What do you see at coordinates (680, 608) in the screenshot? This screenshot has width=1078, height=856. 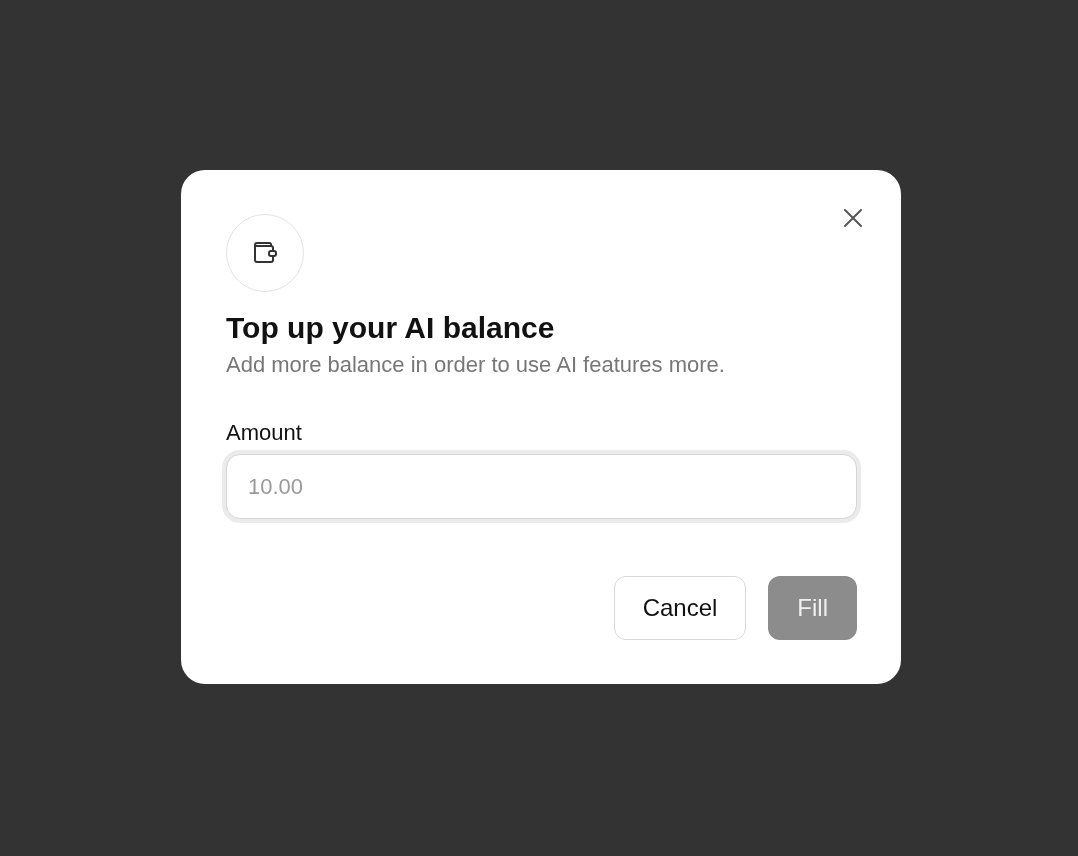 I see `cancel-button: Cancel` at bounding box center [680, 608].